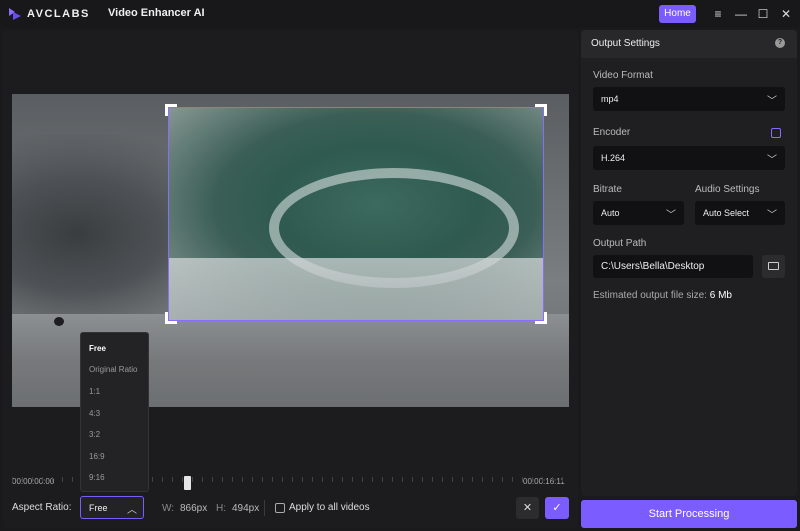 This screenshot has height=531, width=800. I want to click on height-label: H:, so click(221, 508).